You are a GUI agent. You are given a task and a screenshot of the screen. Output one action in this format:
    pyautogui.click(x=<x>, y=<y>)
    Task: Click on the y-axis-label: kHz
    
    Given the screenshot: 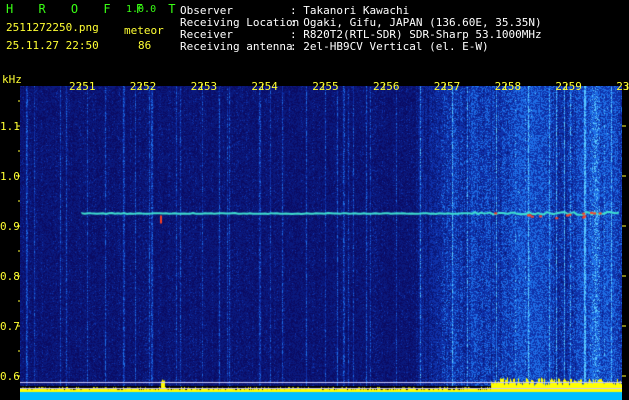 What is the action you would take?
    pyautogui.click(x=12, y=79)
    